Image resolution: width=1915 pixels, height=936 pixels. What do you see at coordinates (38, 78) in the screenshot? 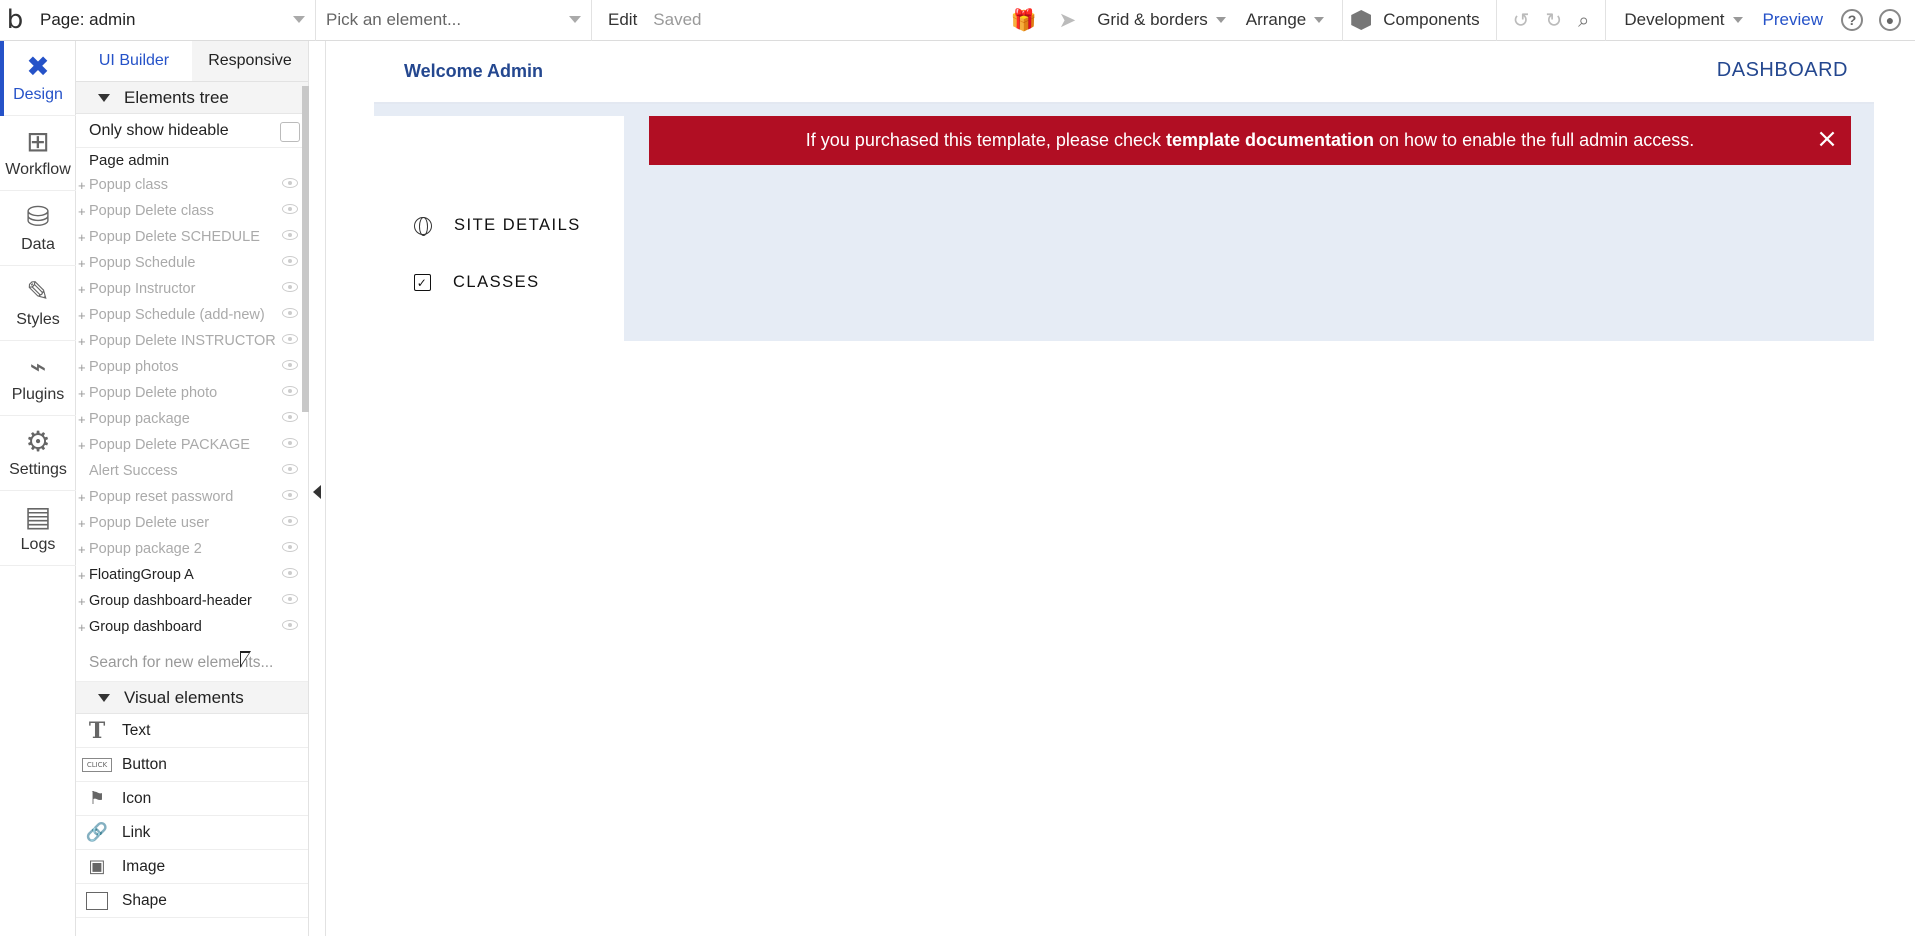
I see `nav-design: ✖ Design` at bounding box center [38, 78].